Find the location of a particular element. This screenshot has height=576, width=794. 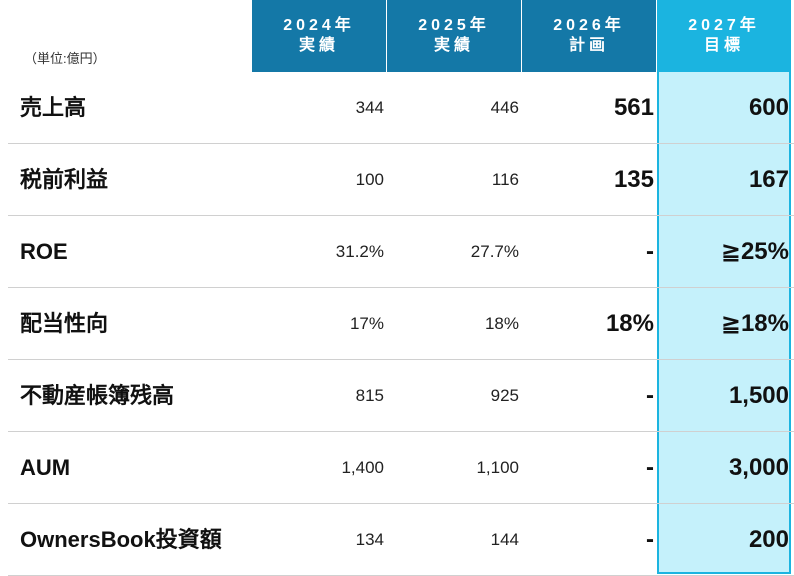

cell-y2026: 18% is located at coordinates (629, 323).